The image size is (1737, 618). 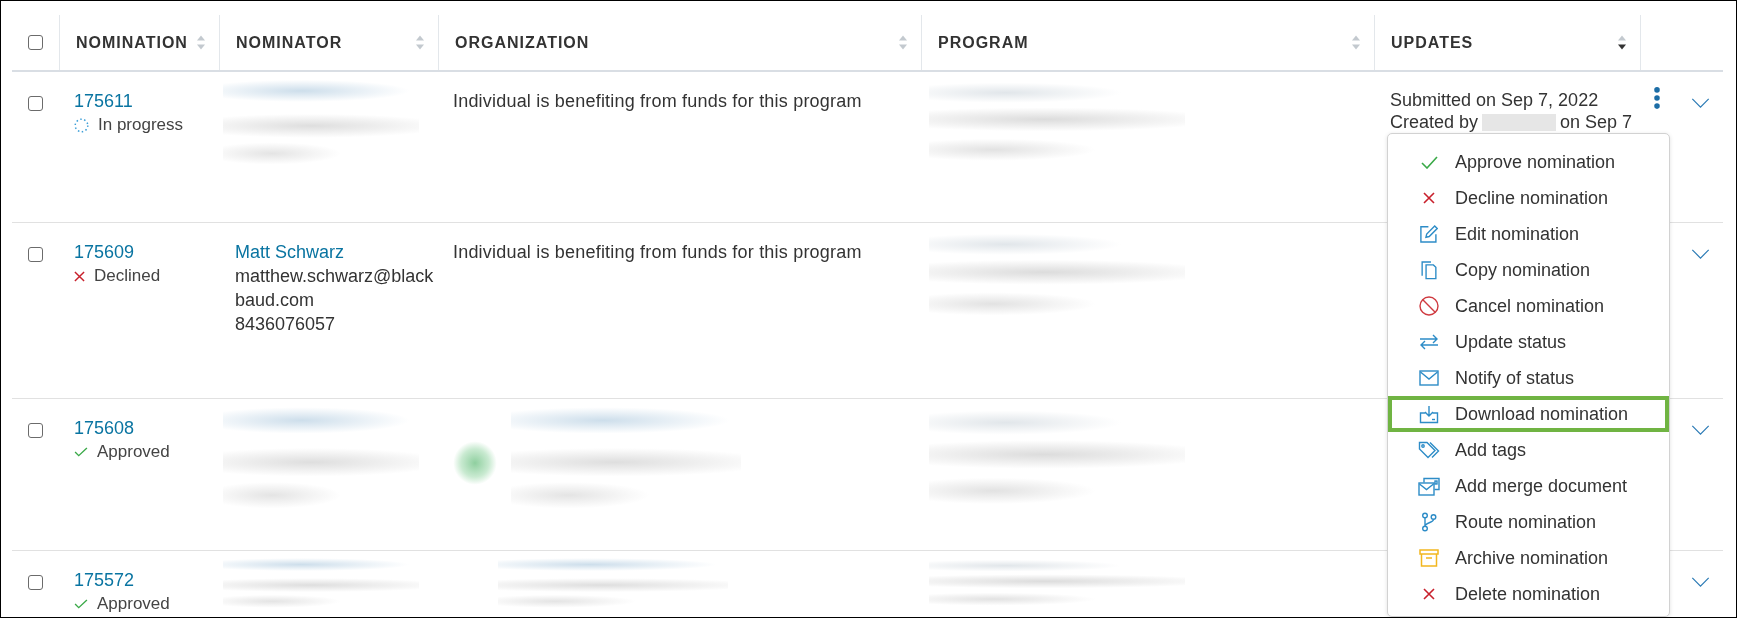 I want to click on select-all-checkbox, so click(x=35, y=42).